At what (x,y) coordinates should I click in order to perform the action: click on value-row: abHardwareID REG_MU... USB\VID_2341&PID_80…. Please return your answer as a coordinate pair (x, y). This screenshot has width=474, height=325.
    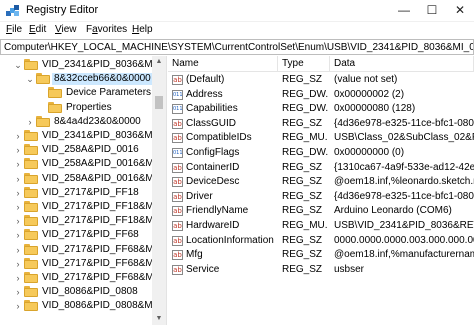
    Looking at the image, I should click on (321, 226).